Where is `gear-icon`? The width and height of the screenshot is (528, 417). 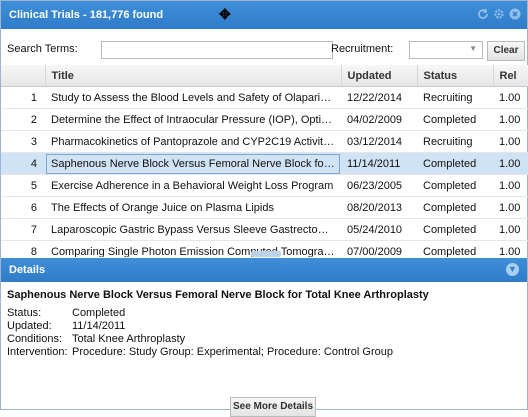
gear-icon is located at coordinates (498, 13).